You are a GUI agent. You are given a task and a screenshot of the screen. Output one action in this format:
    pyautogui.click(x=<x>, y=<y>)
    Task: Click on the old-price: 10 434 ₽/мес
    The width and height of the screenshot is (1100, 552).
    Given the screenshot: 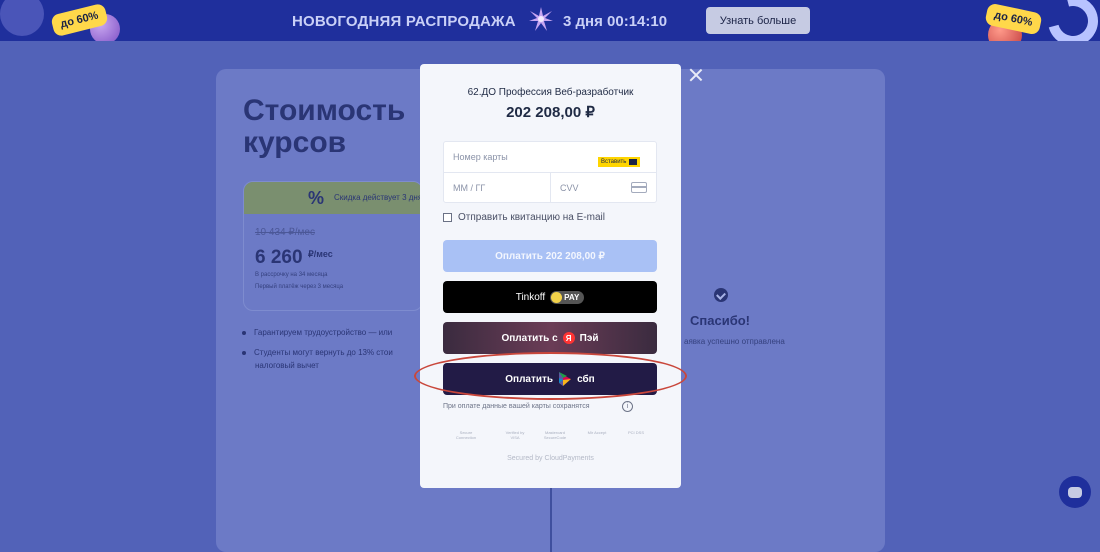 What is the action you would take?
    pyautogui.click(x=285, y=232)
    